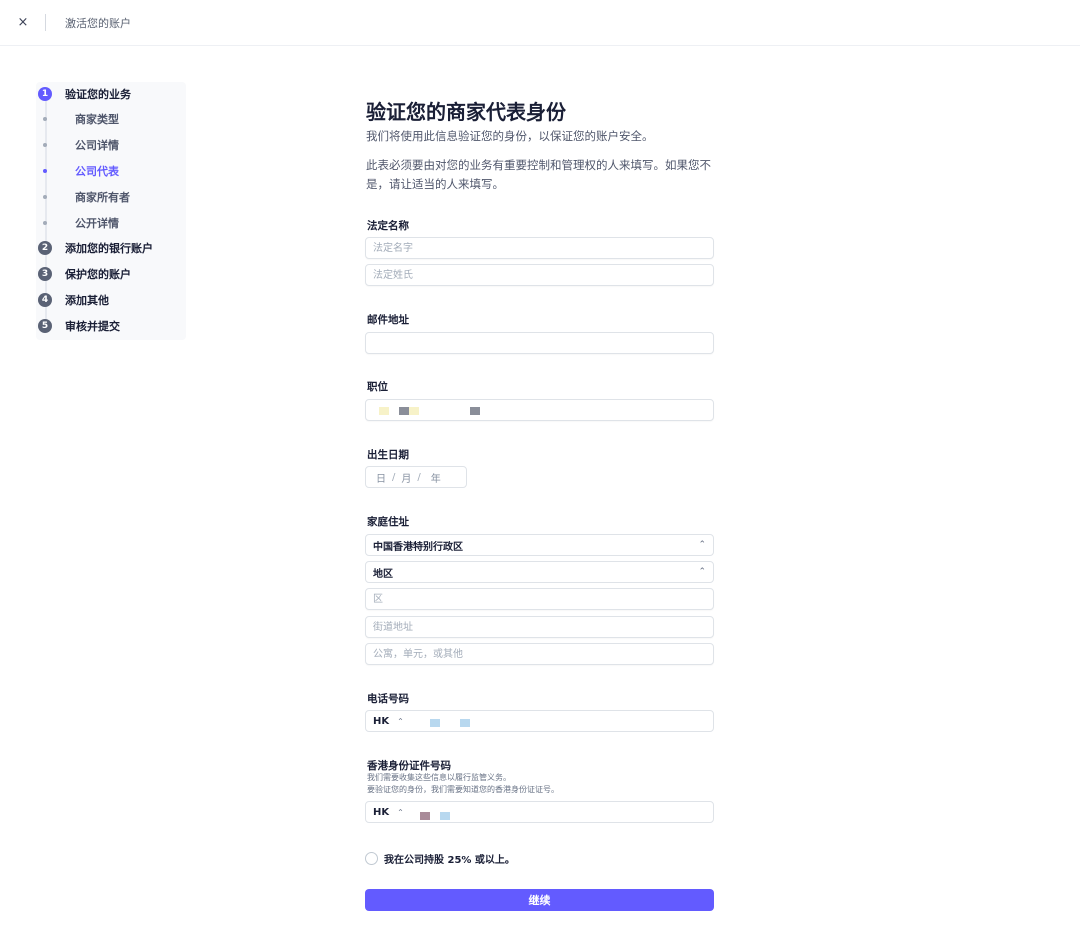 Image resolution: width=1080 pixels, height=944 pixels. What do you see at coordinates (409, 766) in the screenshot?
I see `hkid-label: 香港身份证件号码` at bounding box center [409, 766].